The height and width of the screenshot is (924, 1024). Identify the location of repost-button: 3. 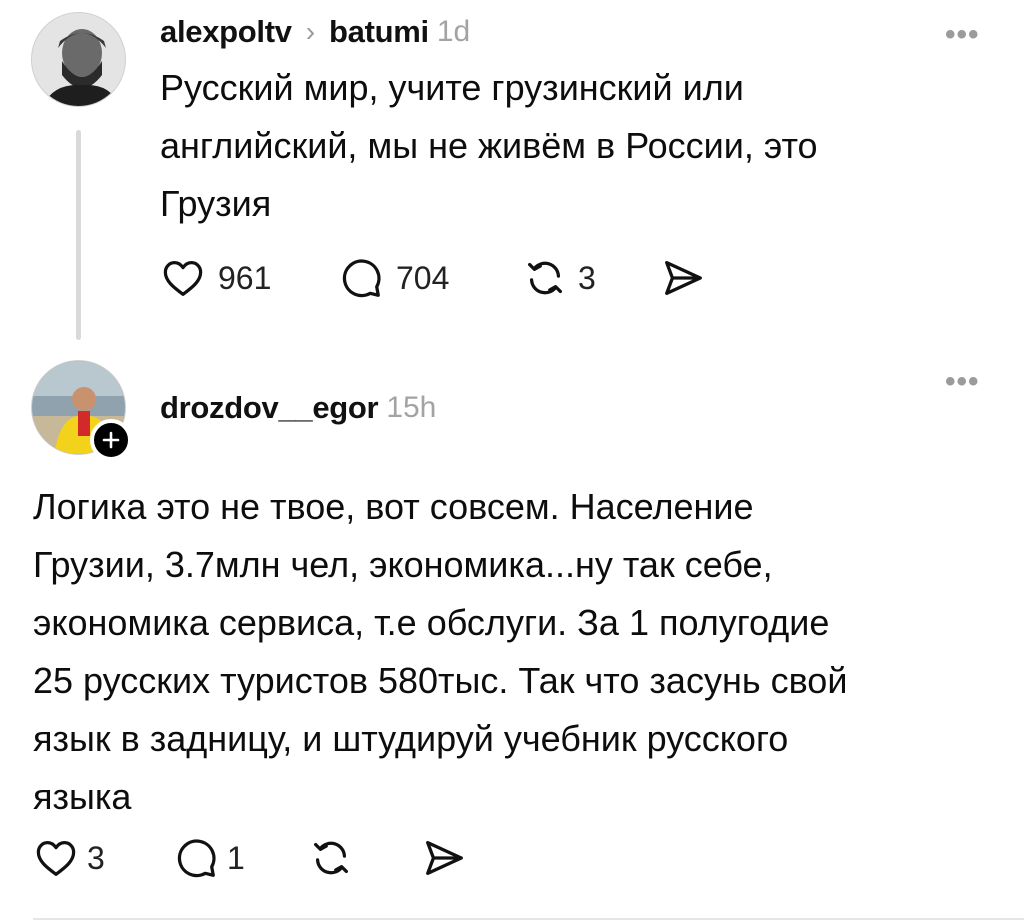
(559, 278).